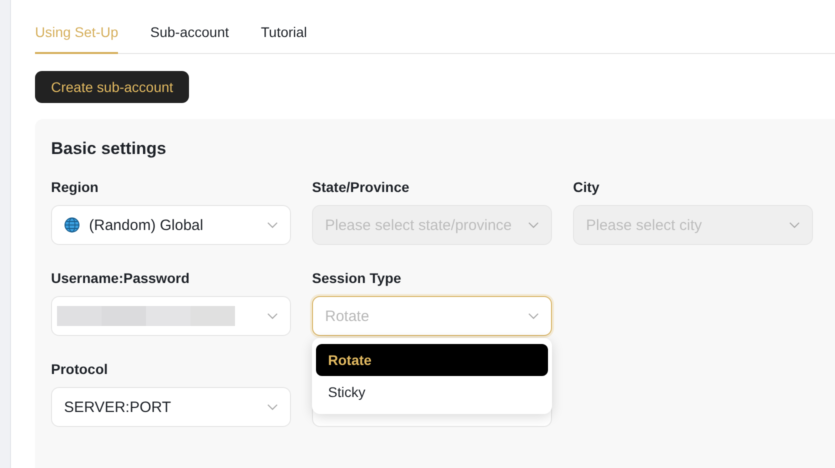 The height and width of the screenshot is (468, 835). Describe the element at coordinates (189, 39) in the screenshot. I see `tab: Sub-account` at that location.